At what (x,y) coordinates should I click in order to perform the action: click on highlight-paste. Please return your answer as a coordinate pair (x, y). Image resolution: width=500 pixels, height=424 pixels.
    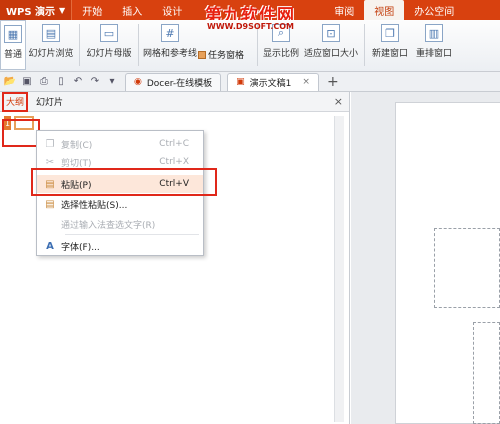
    Looking at the image, I should click on (124, 182).